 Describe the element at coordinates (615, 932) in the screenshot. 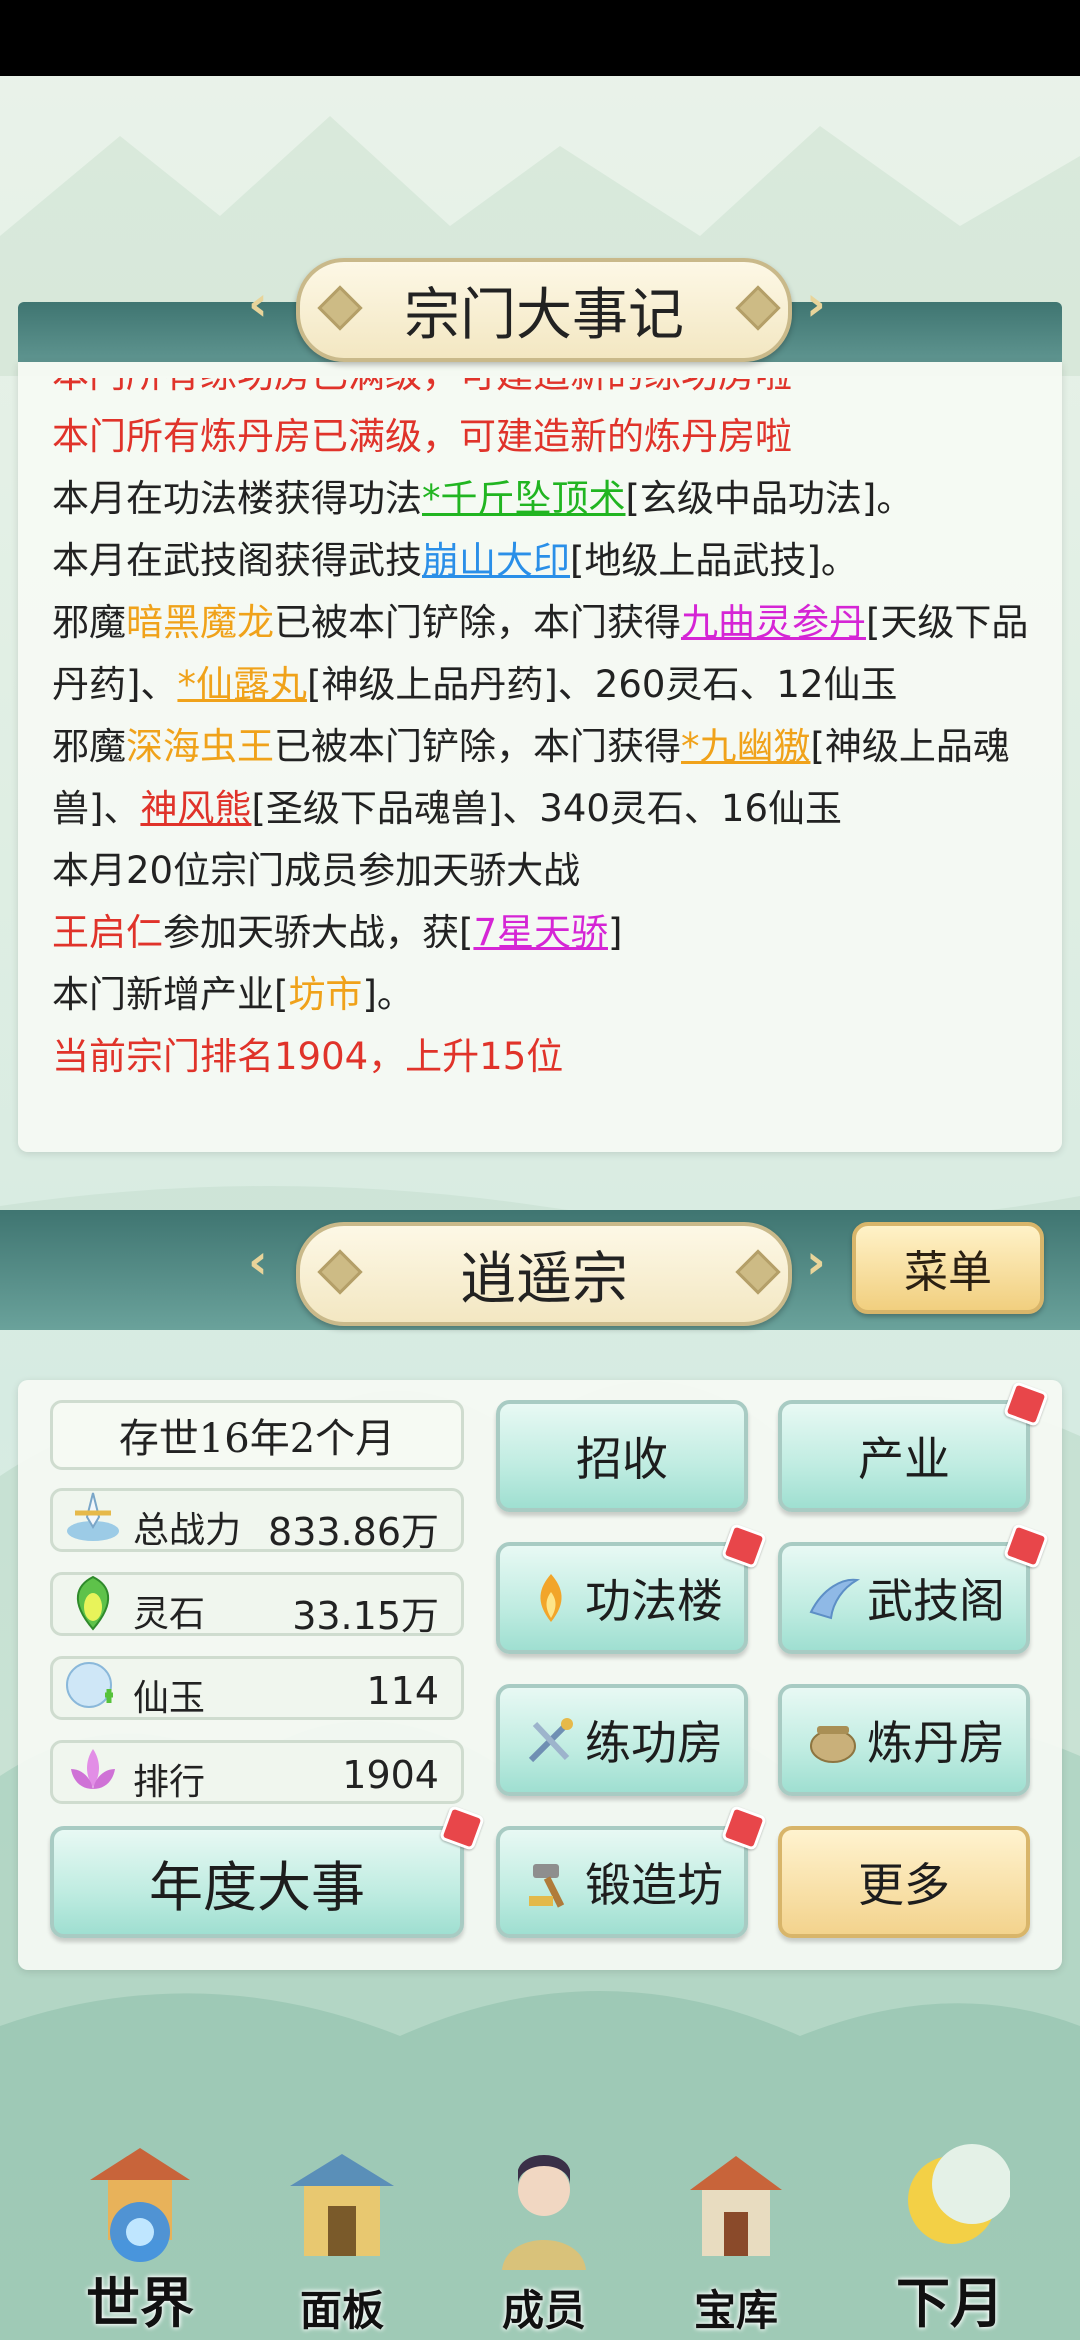

I see `log-text: ]` at that location.